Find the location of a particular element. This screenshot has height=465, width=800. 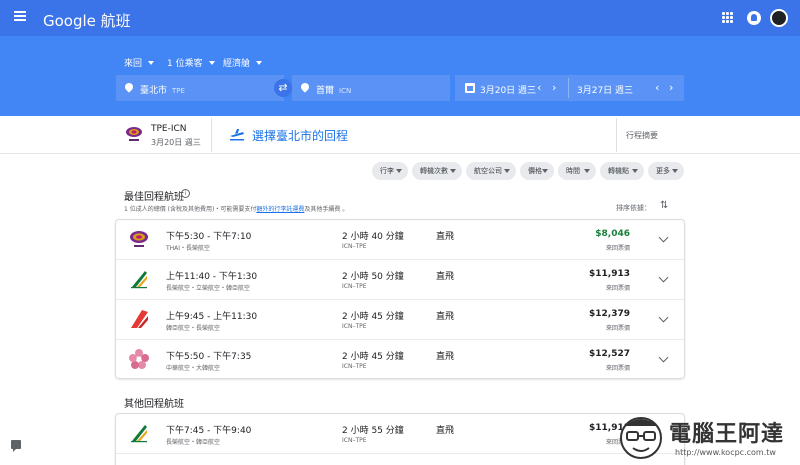

flight-times: 下午7:45 - 下午9:40 is located at coordinates (209, 431).